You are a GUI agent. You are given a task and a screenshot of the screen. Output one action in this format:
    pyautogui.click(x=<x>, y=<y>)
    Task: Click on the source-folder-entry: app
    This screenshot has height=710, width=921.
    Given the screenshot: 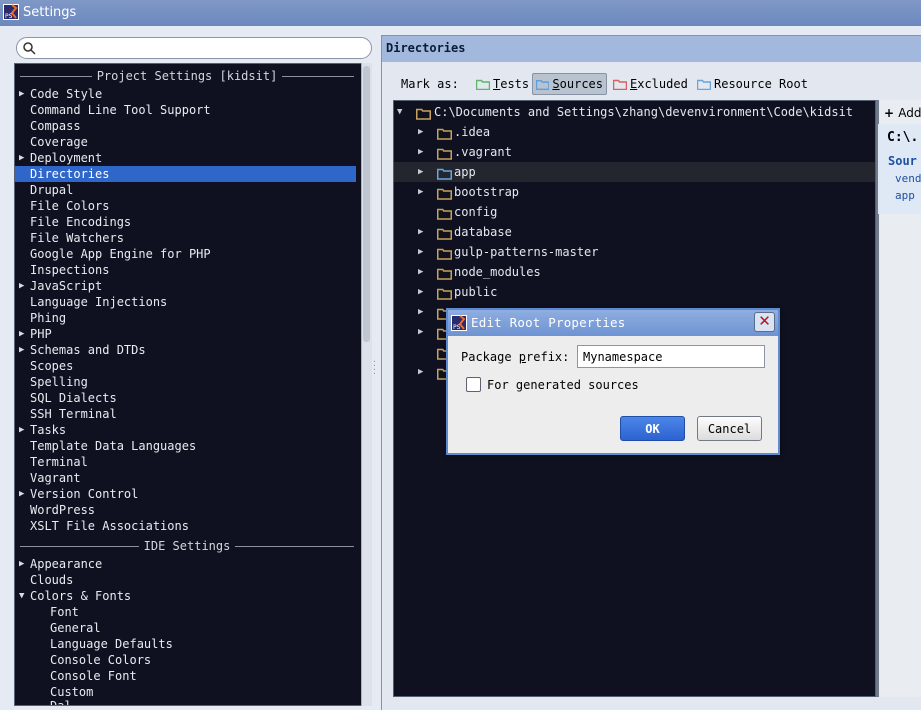 What is the action you would take?
    pyautogui.click(x=905, y=195)
    